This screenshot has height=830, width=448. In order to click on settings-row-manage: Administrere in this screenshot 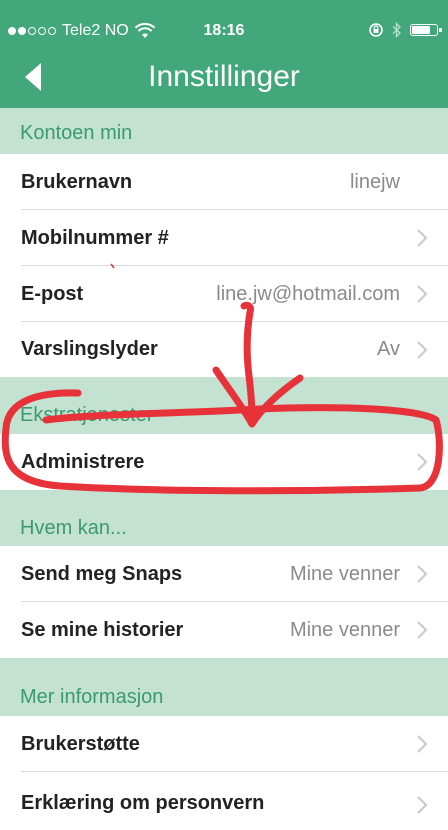, I will do `click(224, 462)`.